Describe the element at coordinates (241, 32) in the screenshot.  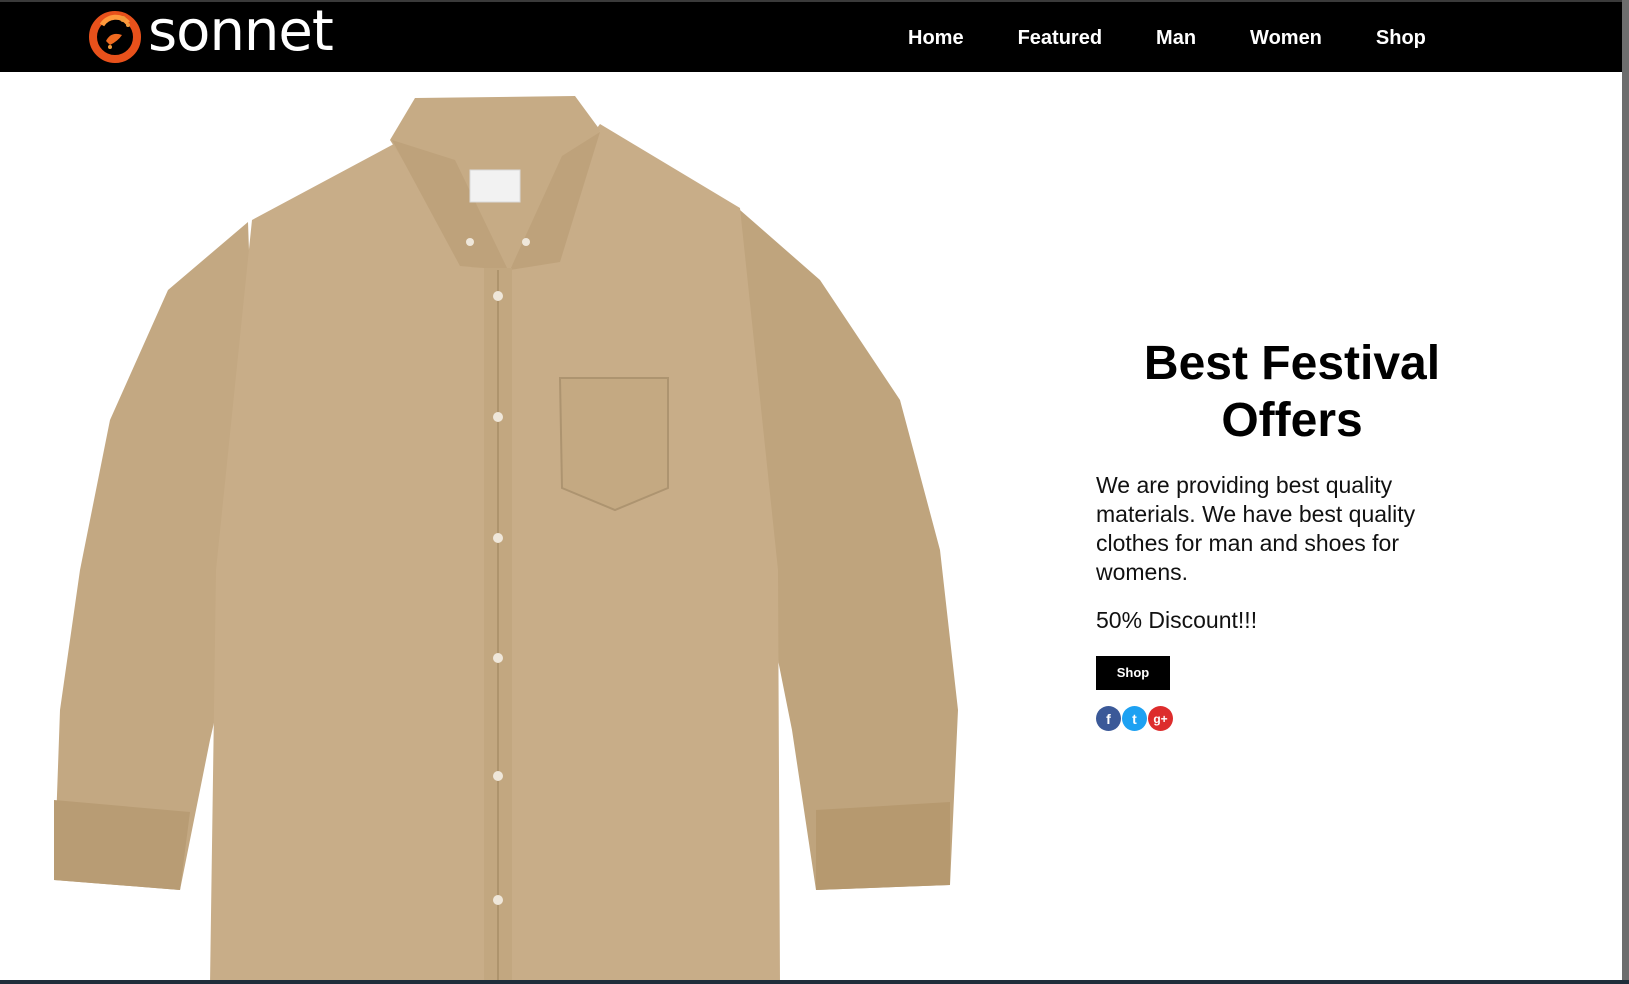
I see `brand-name: sonnet` at that location.